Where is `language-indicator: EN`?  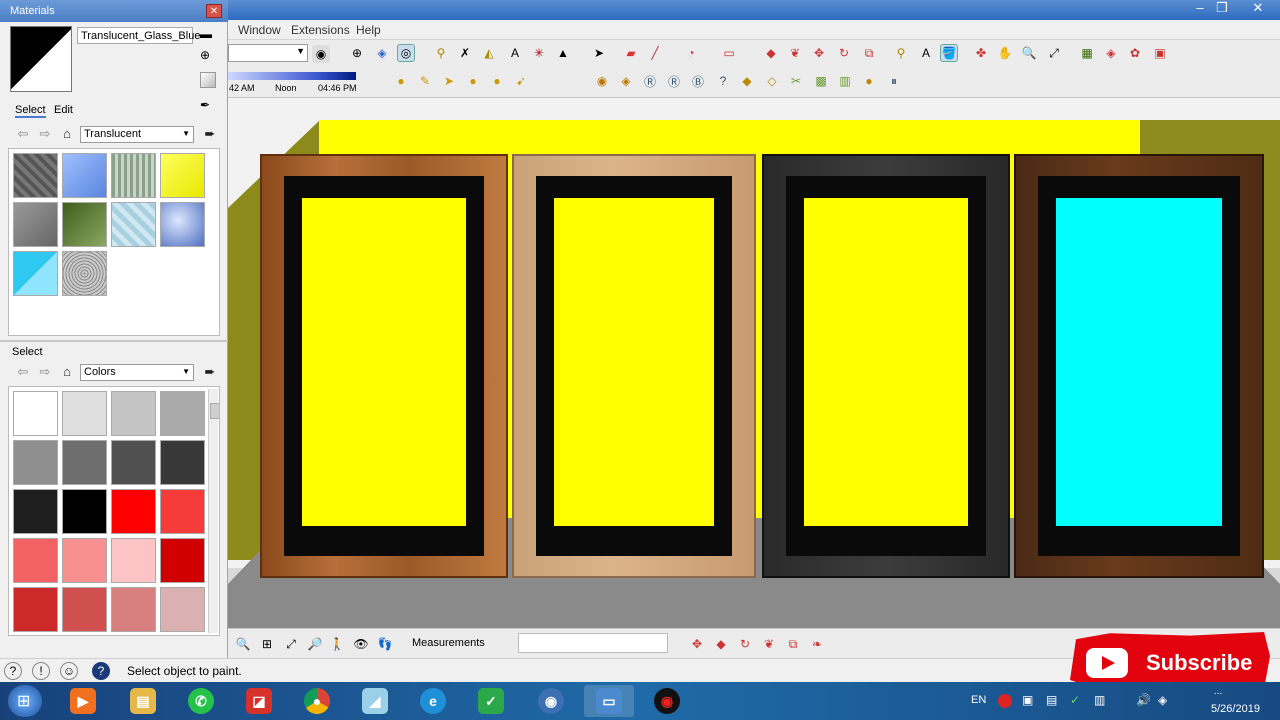
language-indicator: EN is located at coordinates (978, 700).